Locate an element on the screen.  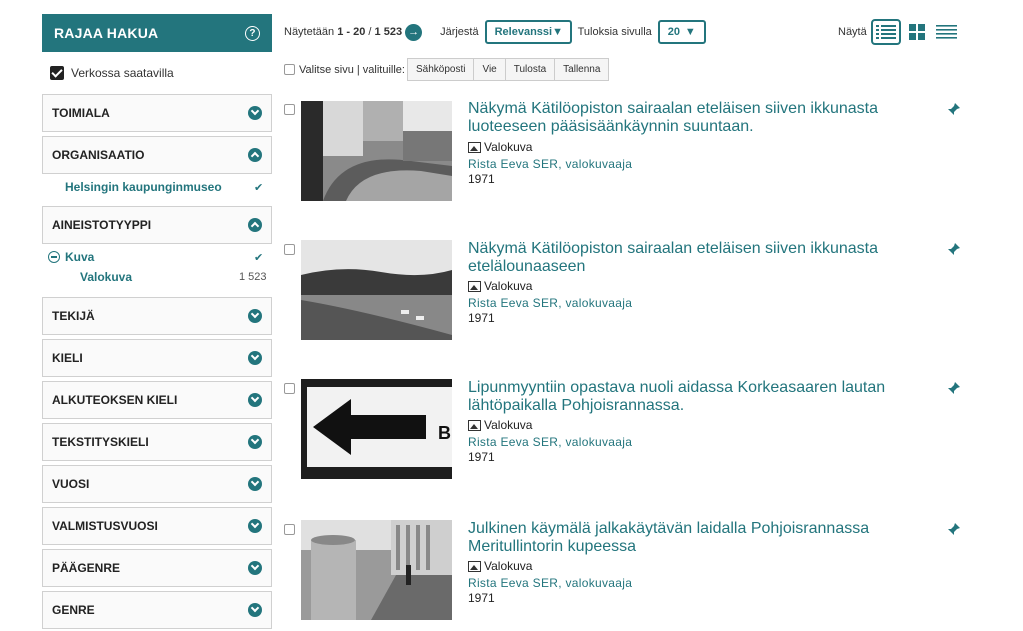
per-page-select: 20 ▼ is located at coordinates (681, 32).